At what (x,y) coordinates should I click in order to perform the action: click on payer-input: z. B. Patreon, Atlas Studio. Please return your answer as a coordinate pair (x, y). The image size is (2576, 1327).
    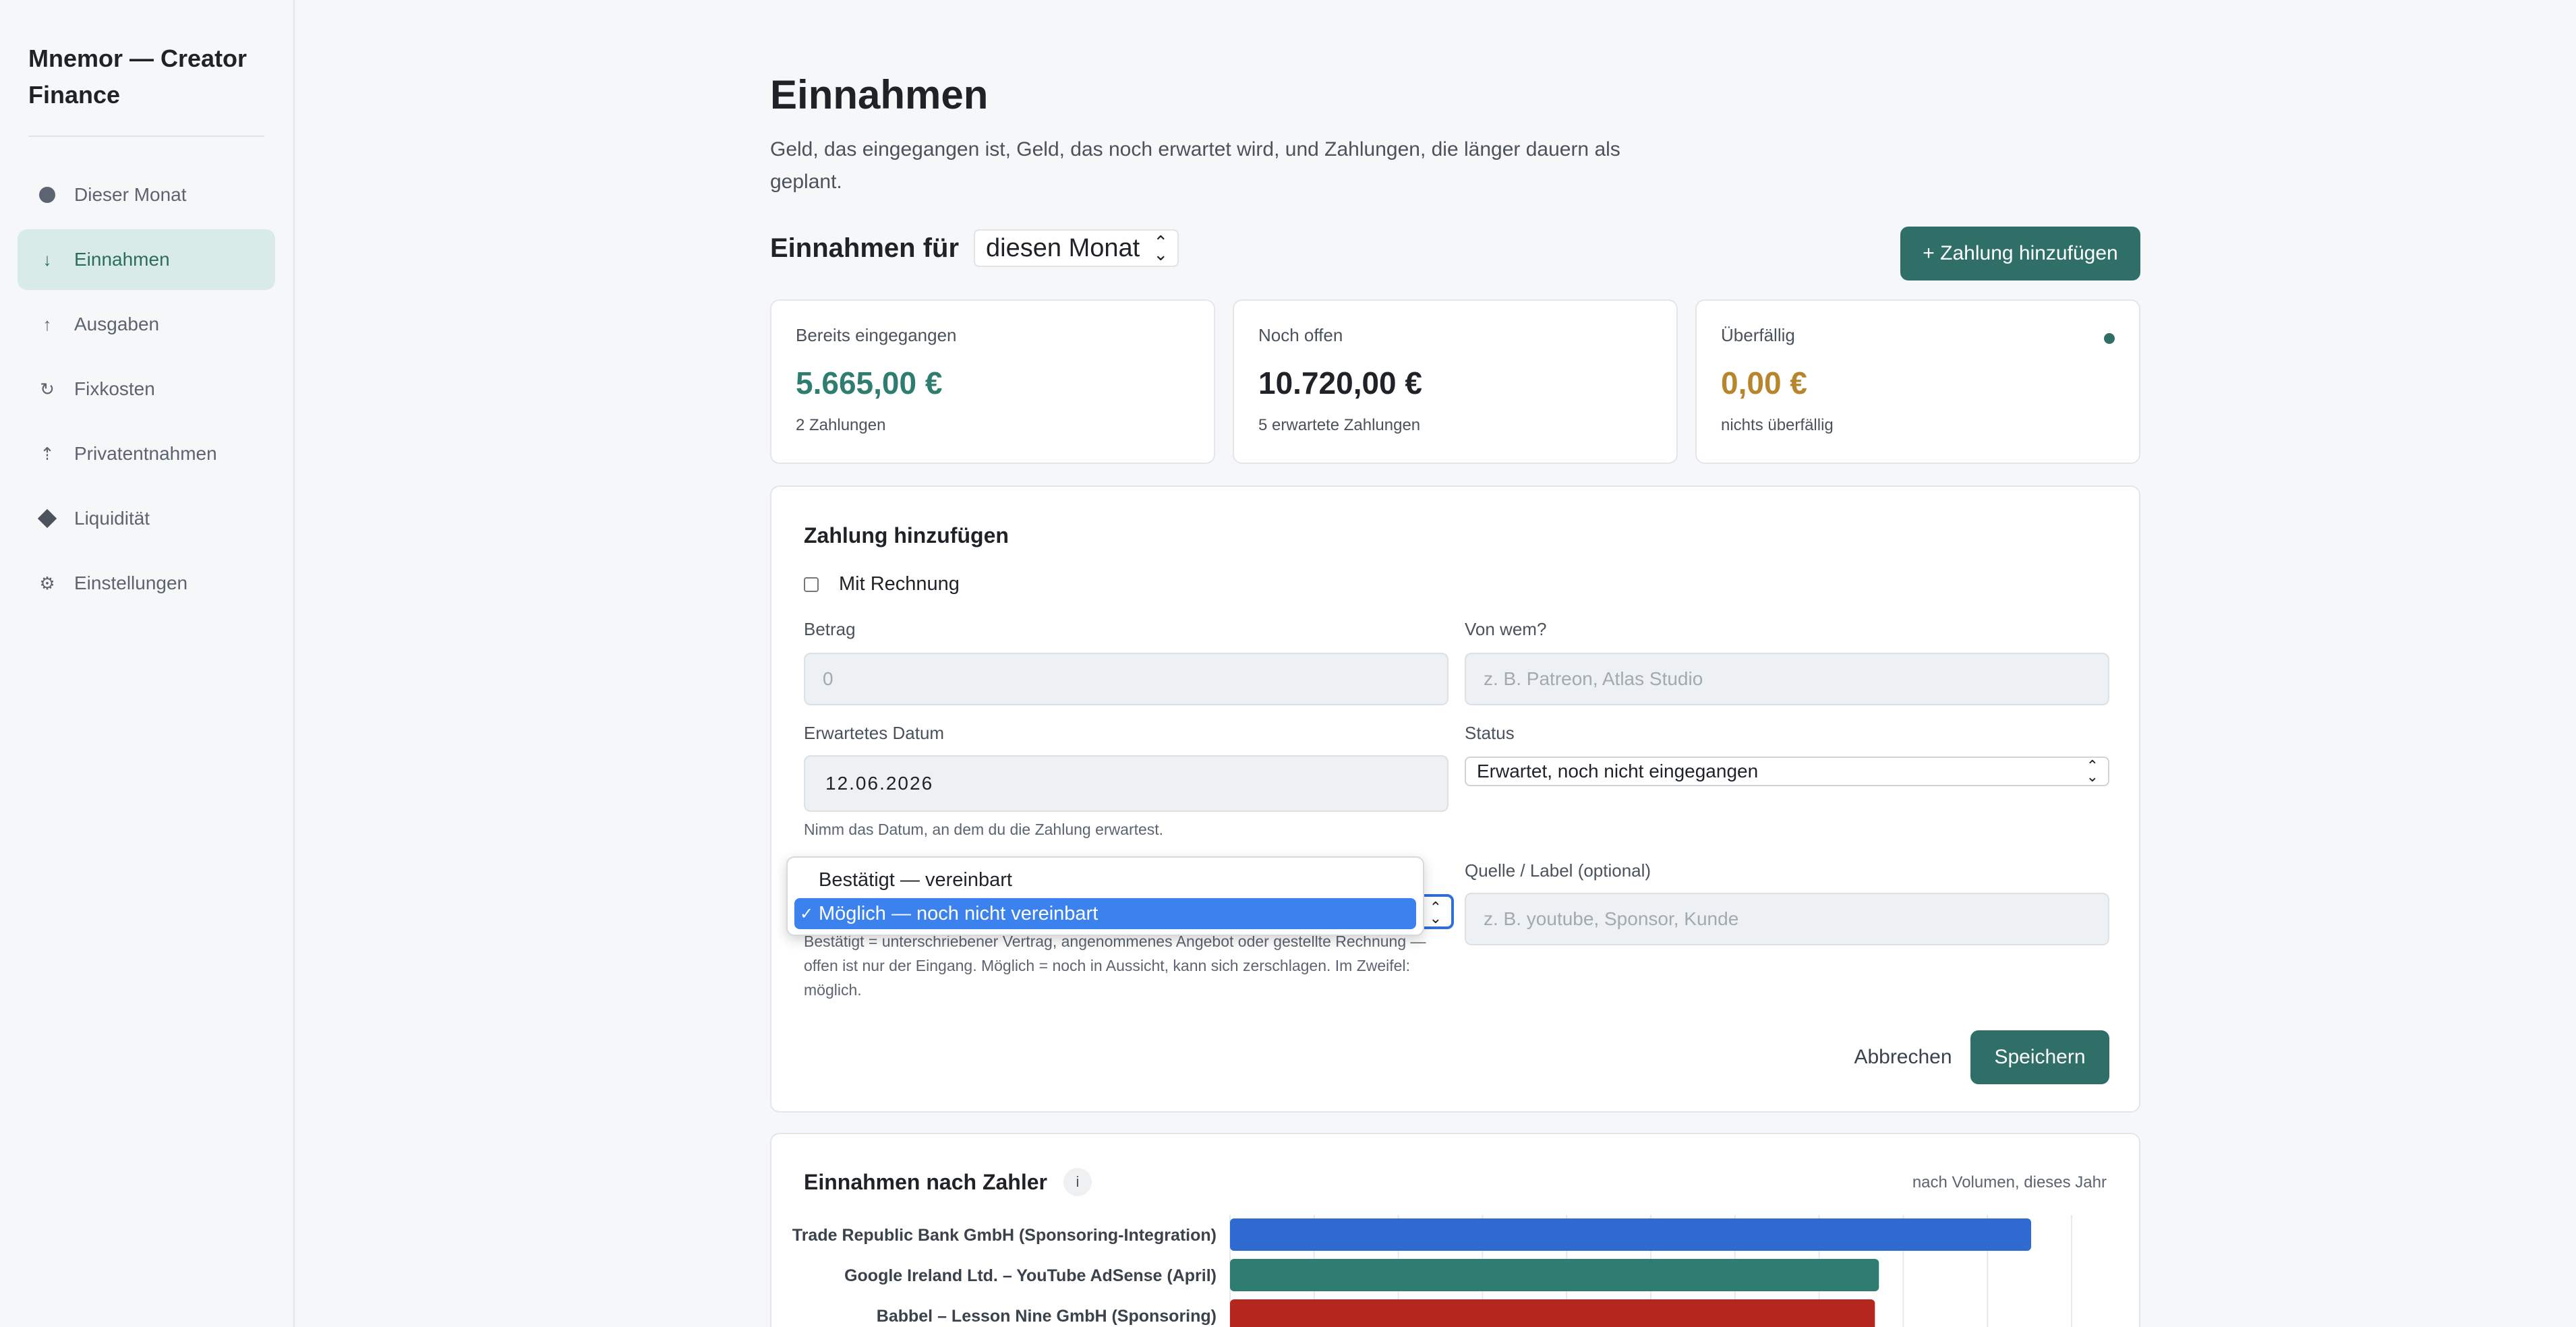
    Looking at the image, I should click on (1787, 679).